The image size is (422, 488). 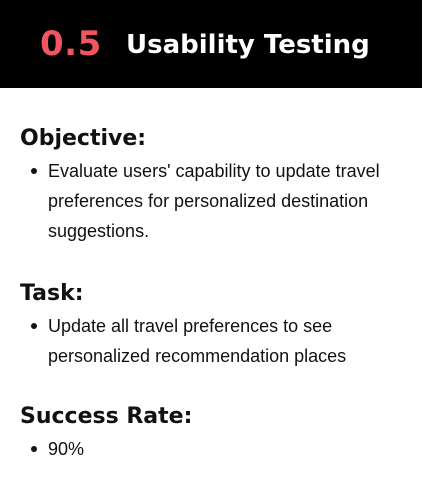 What do you see at coordinates (66, 449) in the screenshot?
I see `success-rate-value: 90%` at bounding box center [66, 449].